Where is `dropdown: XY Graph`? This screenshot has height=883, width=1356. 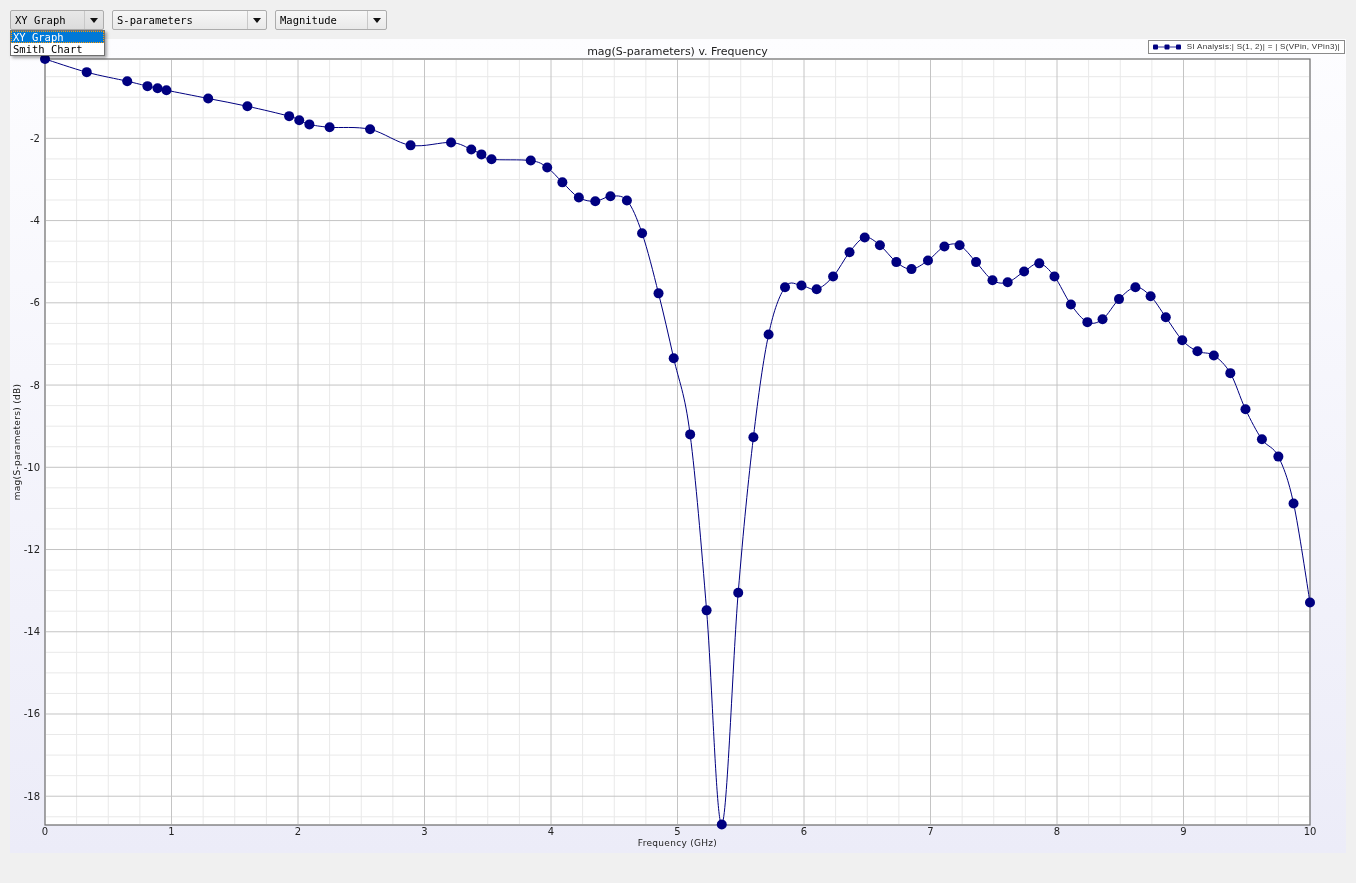 dropdown: XY Graph is located at coordinates (57, 20).